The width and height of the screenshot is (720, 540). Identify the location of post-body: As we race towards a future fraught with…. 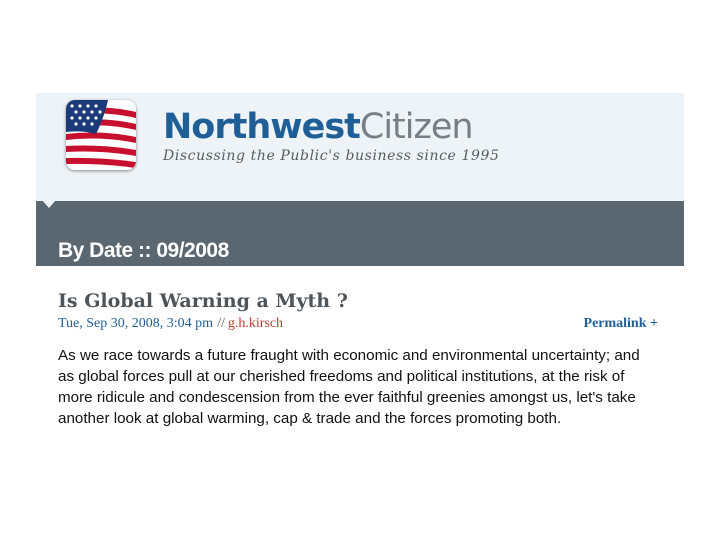
(349, 387).